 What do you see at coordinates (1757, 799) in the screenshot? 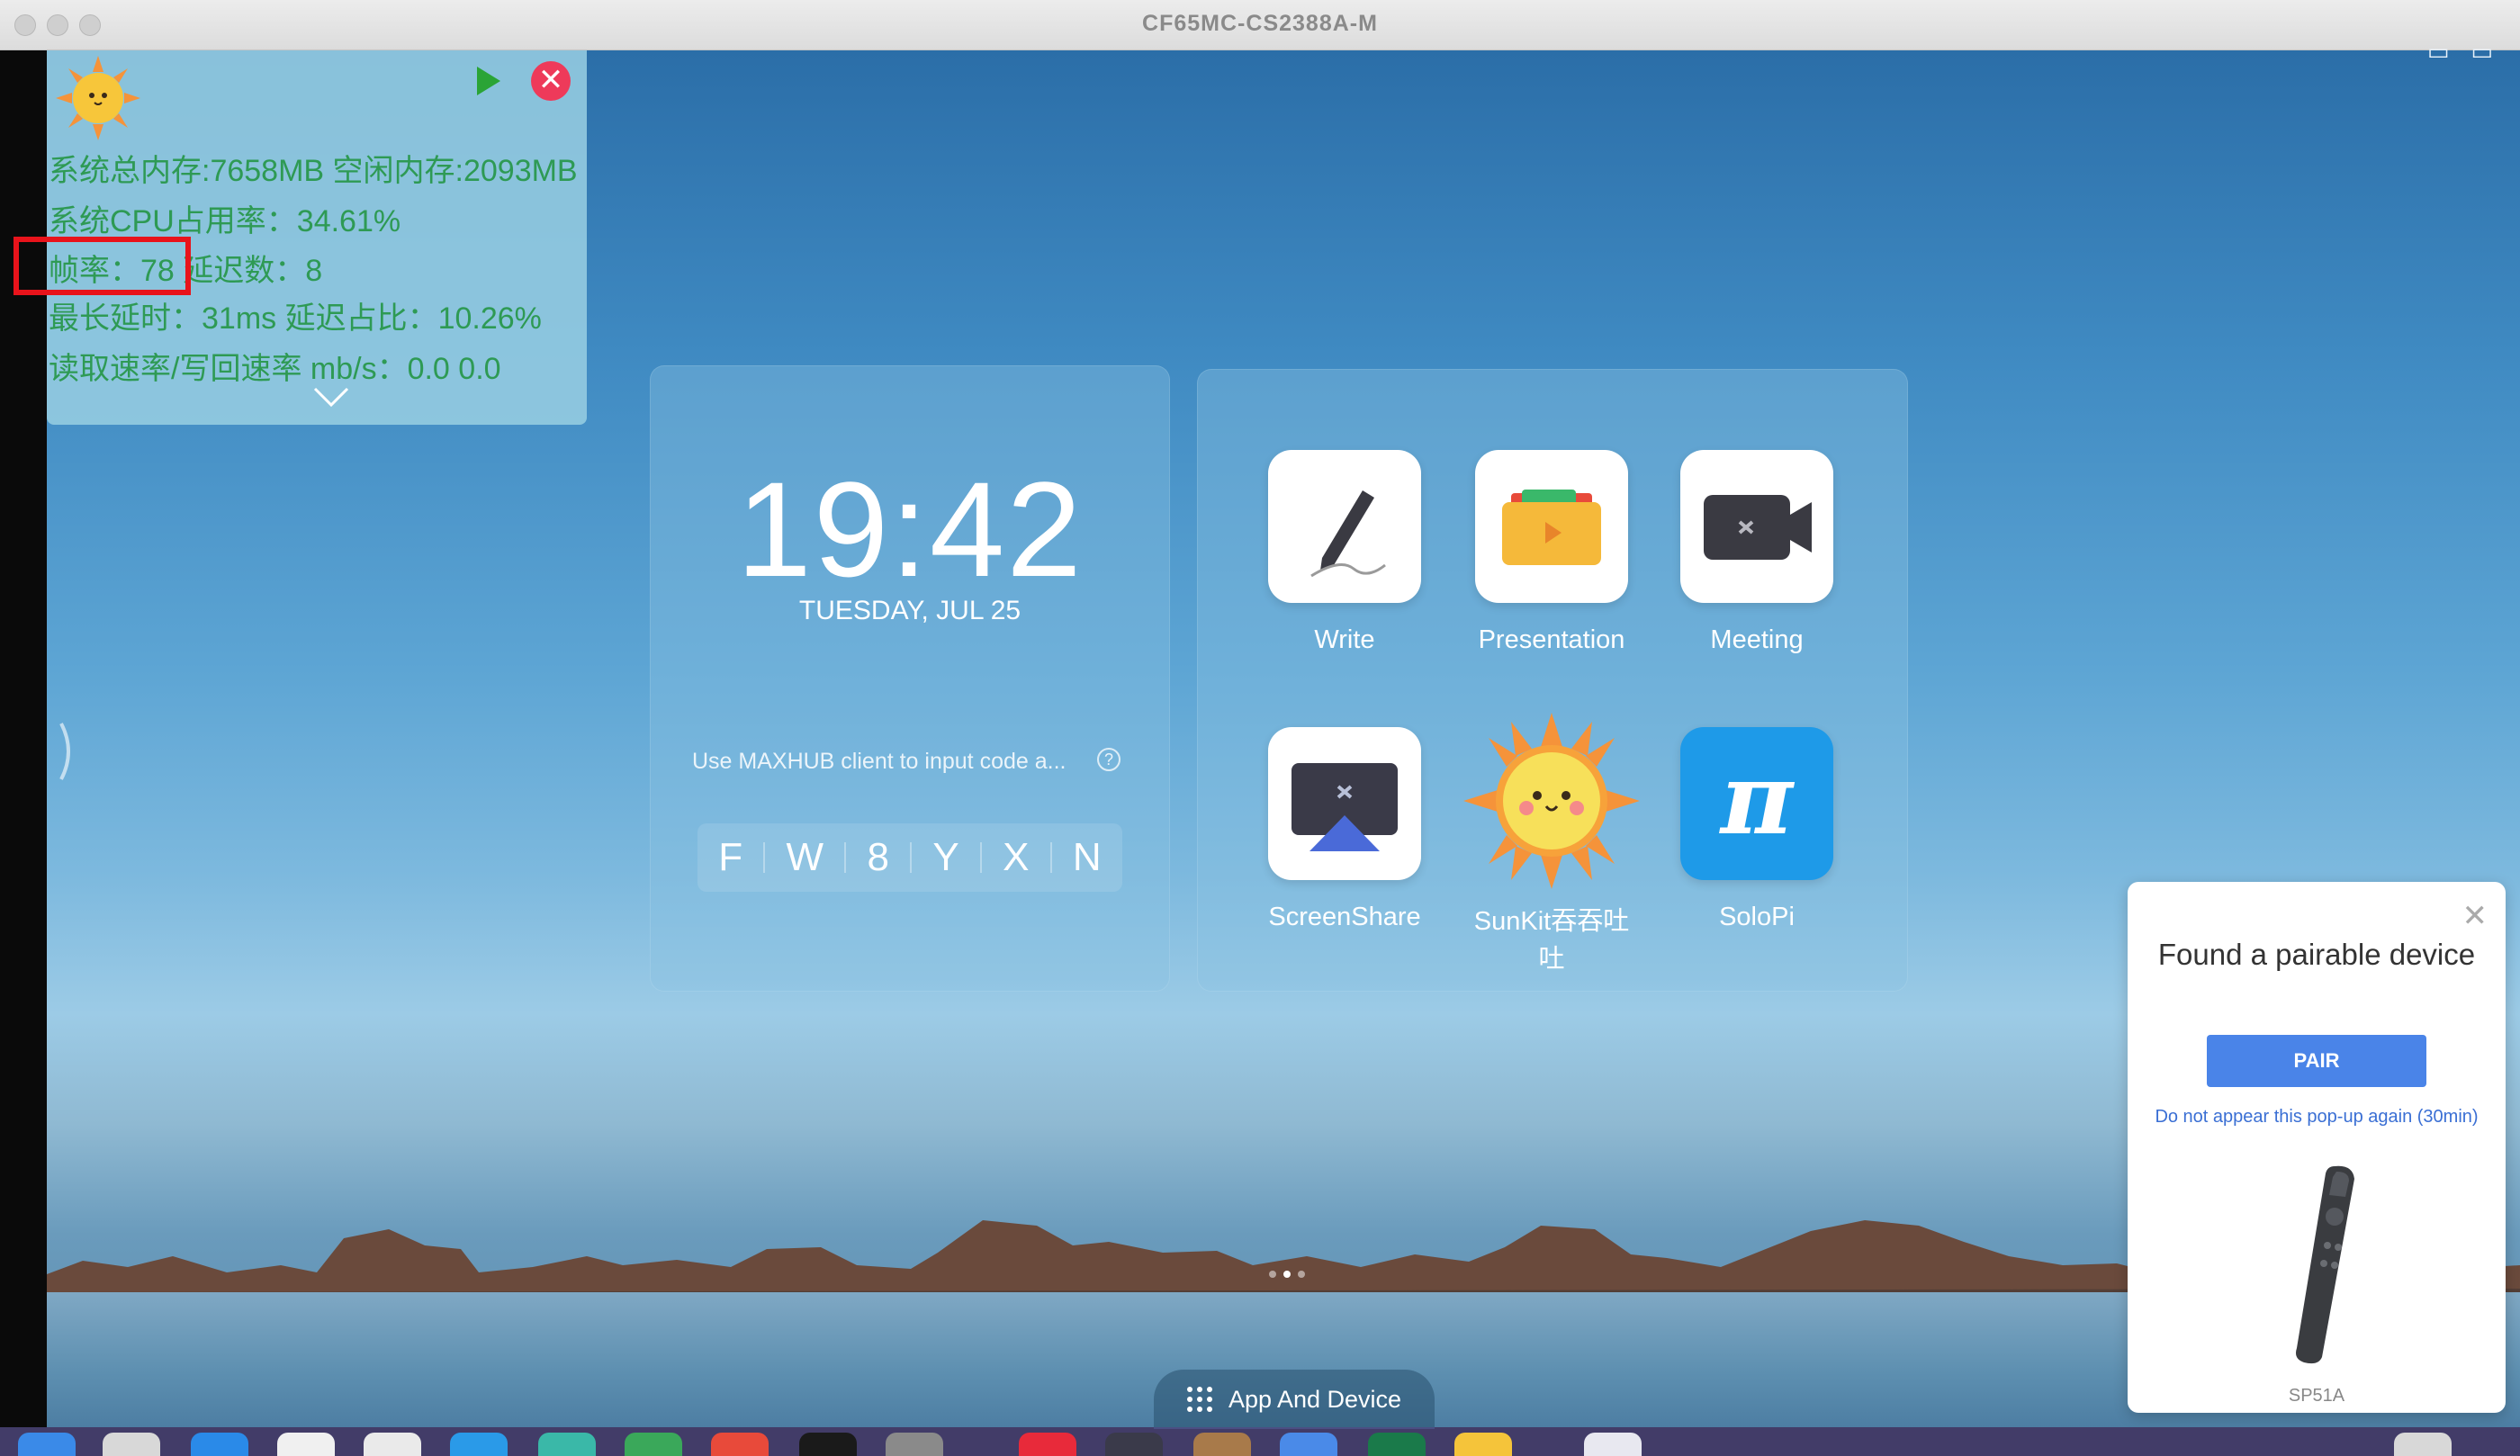
I see `svg-text: π` at bounding box center [1757, 799].